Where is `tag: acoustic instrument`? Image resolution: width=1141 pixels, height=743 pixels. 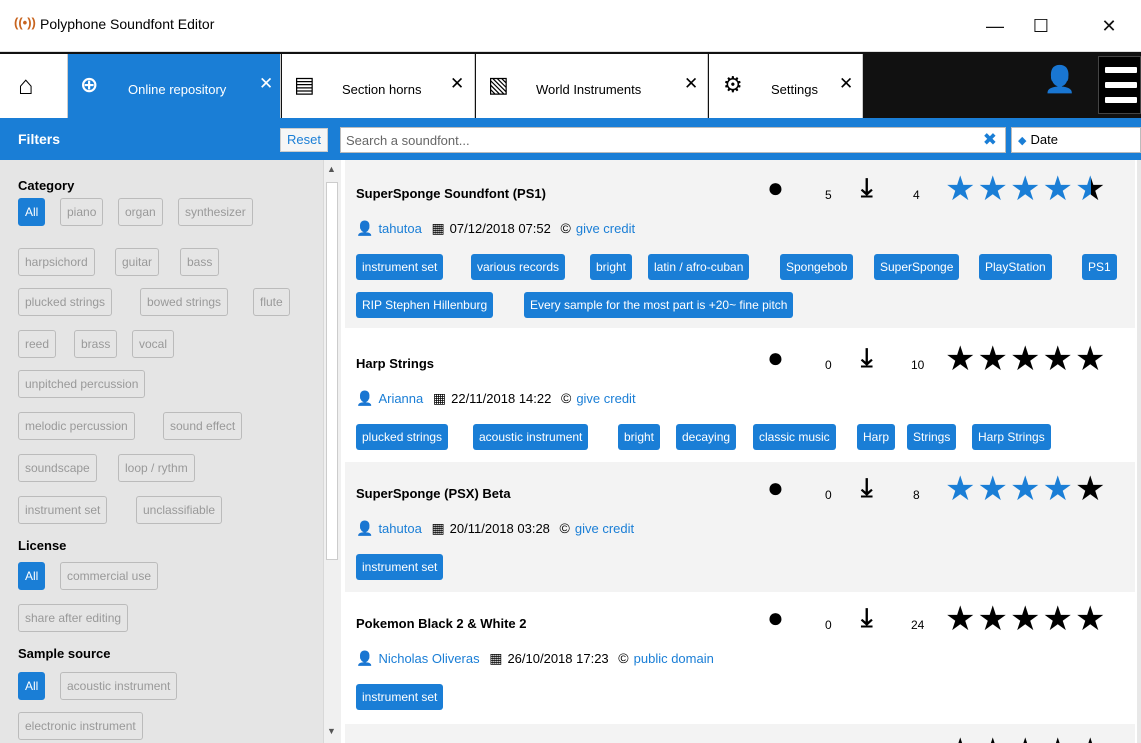
tag: acoustic instrument is located at coordinates (531, 437).